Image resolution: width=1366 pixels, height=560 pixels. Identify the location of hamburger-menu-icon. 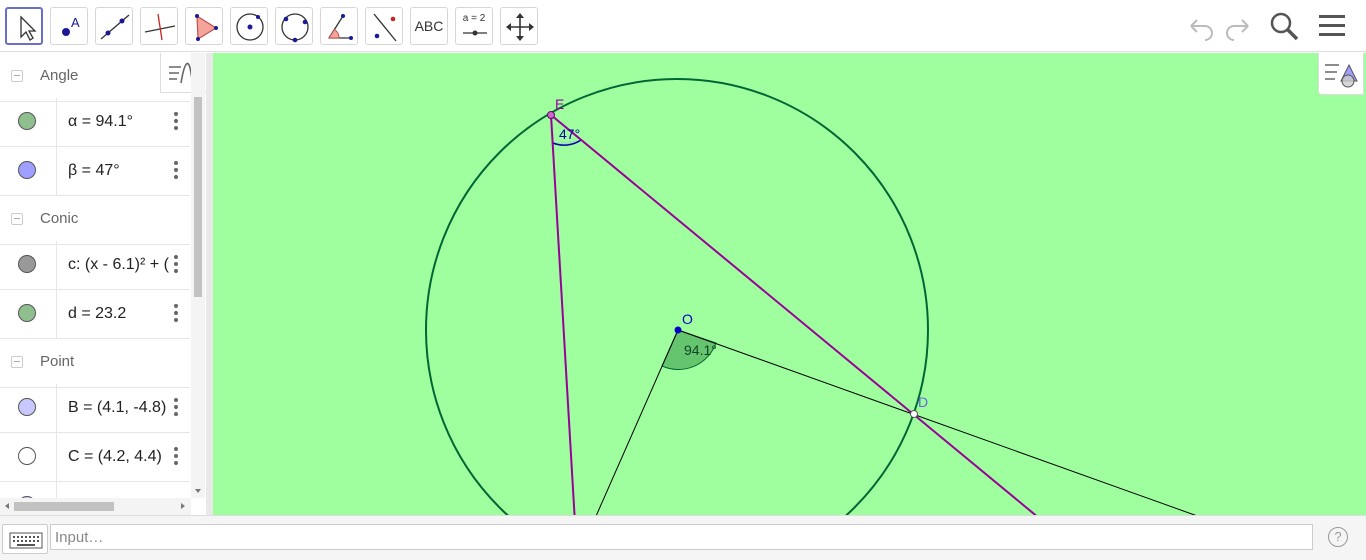
(1332, 25).